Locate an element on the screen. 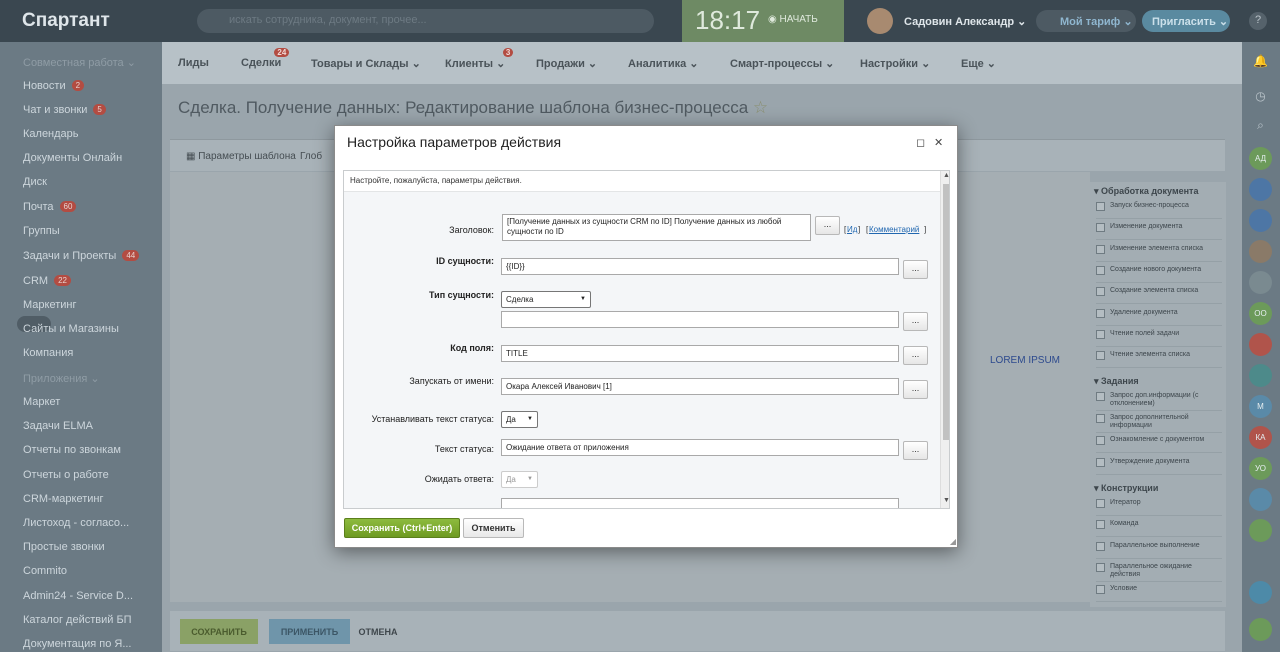 This screenshot has height=652, width=1280. toolbox-activity: Запуск бизнес-процесса is located at coordinates (1159, 210).